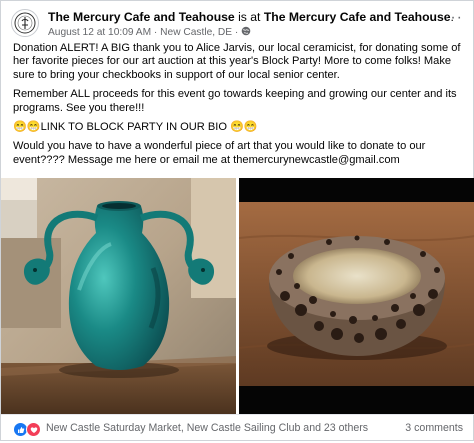  What do you see at coordinates (246, 32) in the screenshot?
I see `globe-icon` at bounding box center [246, 32].